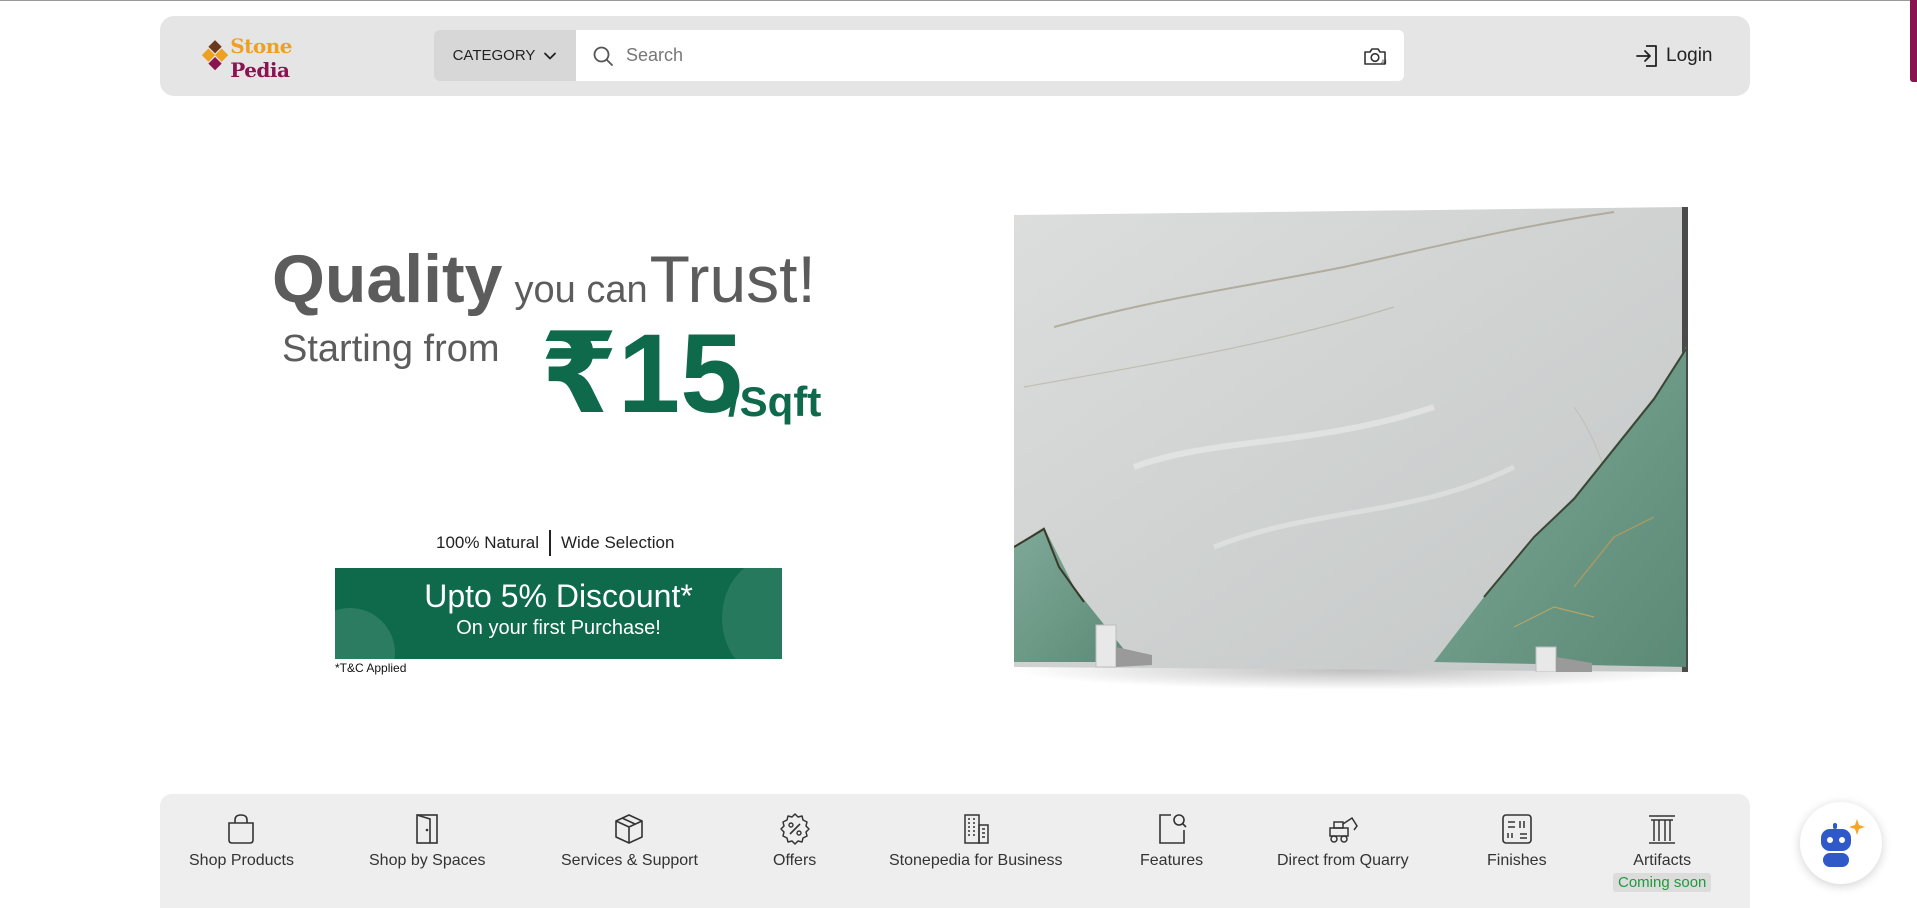  What do you see at coordinates (976, 829) in the screenshot?
I see `buildings-icon` at bounding box center [976, 829].